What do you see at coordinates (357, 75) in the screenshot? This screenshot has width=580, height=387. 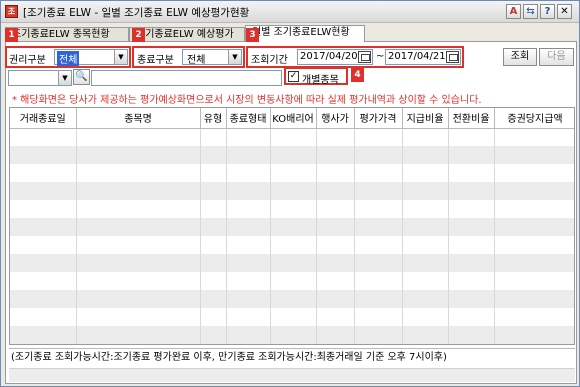 I see `badge-4: 4` at bounding box center [357, 75].